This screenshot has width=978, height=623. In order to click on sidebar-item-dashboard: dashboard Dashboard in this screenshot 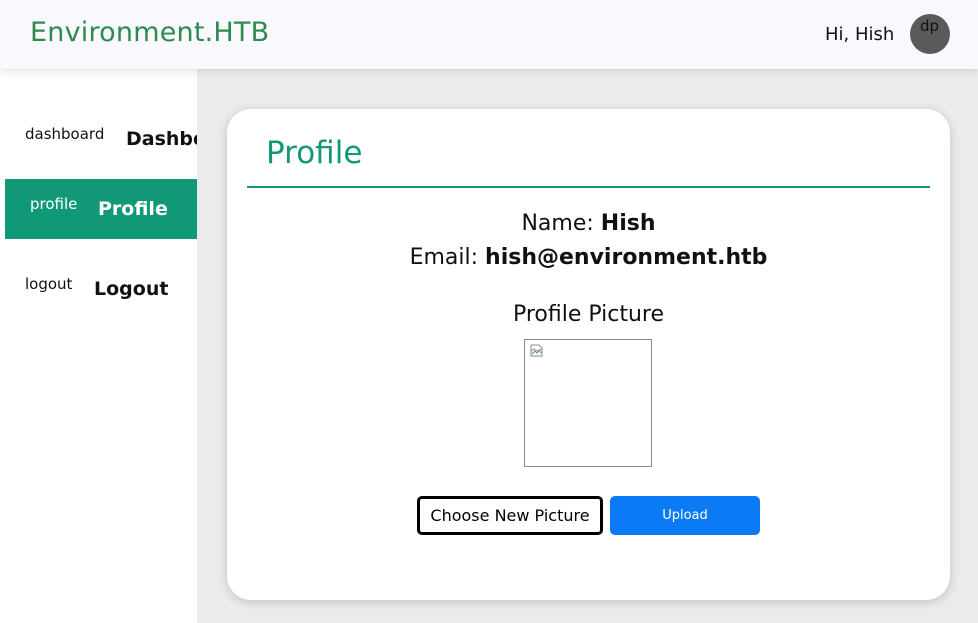, I will do `click(101, 139)`.